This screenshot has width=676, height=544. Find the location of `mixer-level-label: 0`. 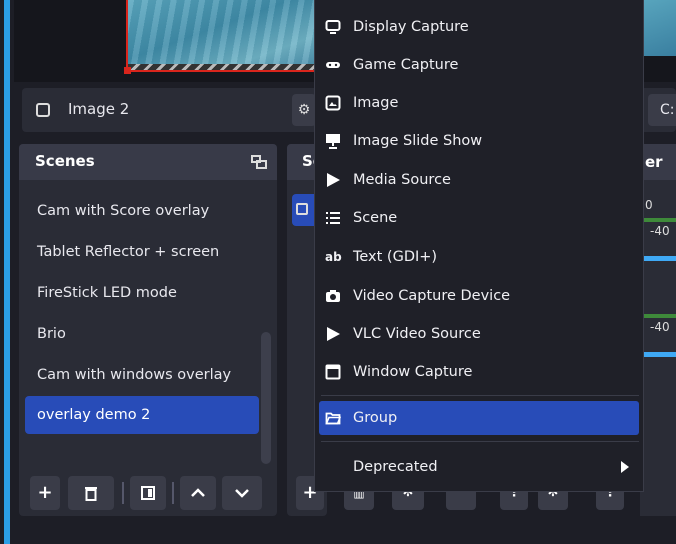

mixer-level-label: 0 is located at coordinates (649, 205).